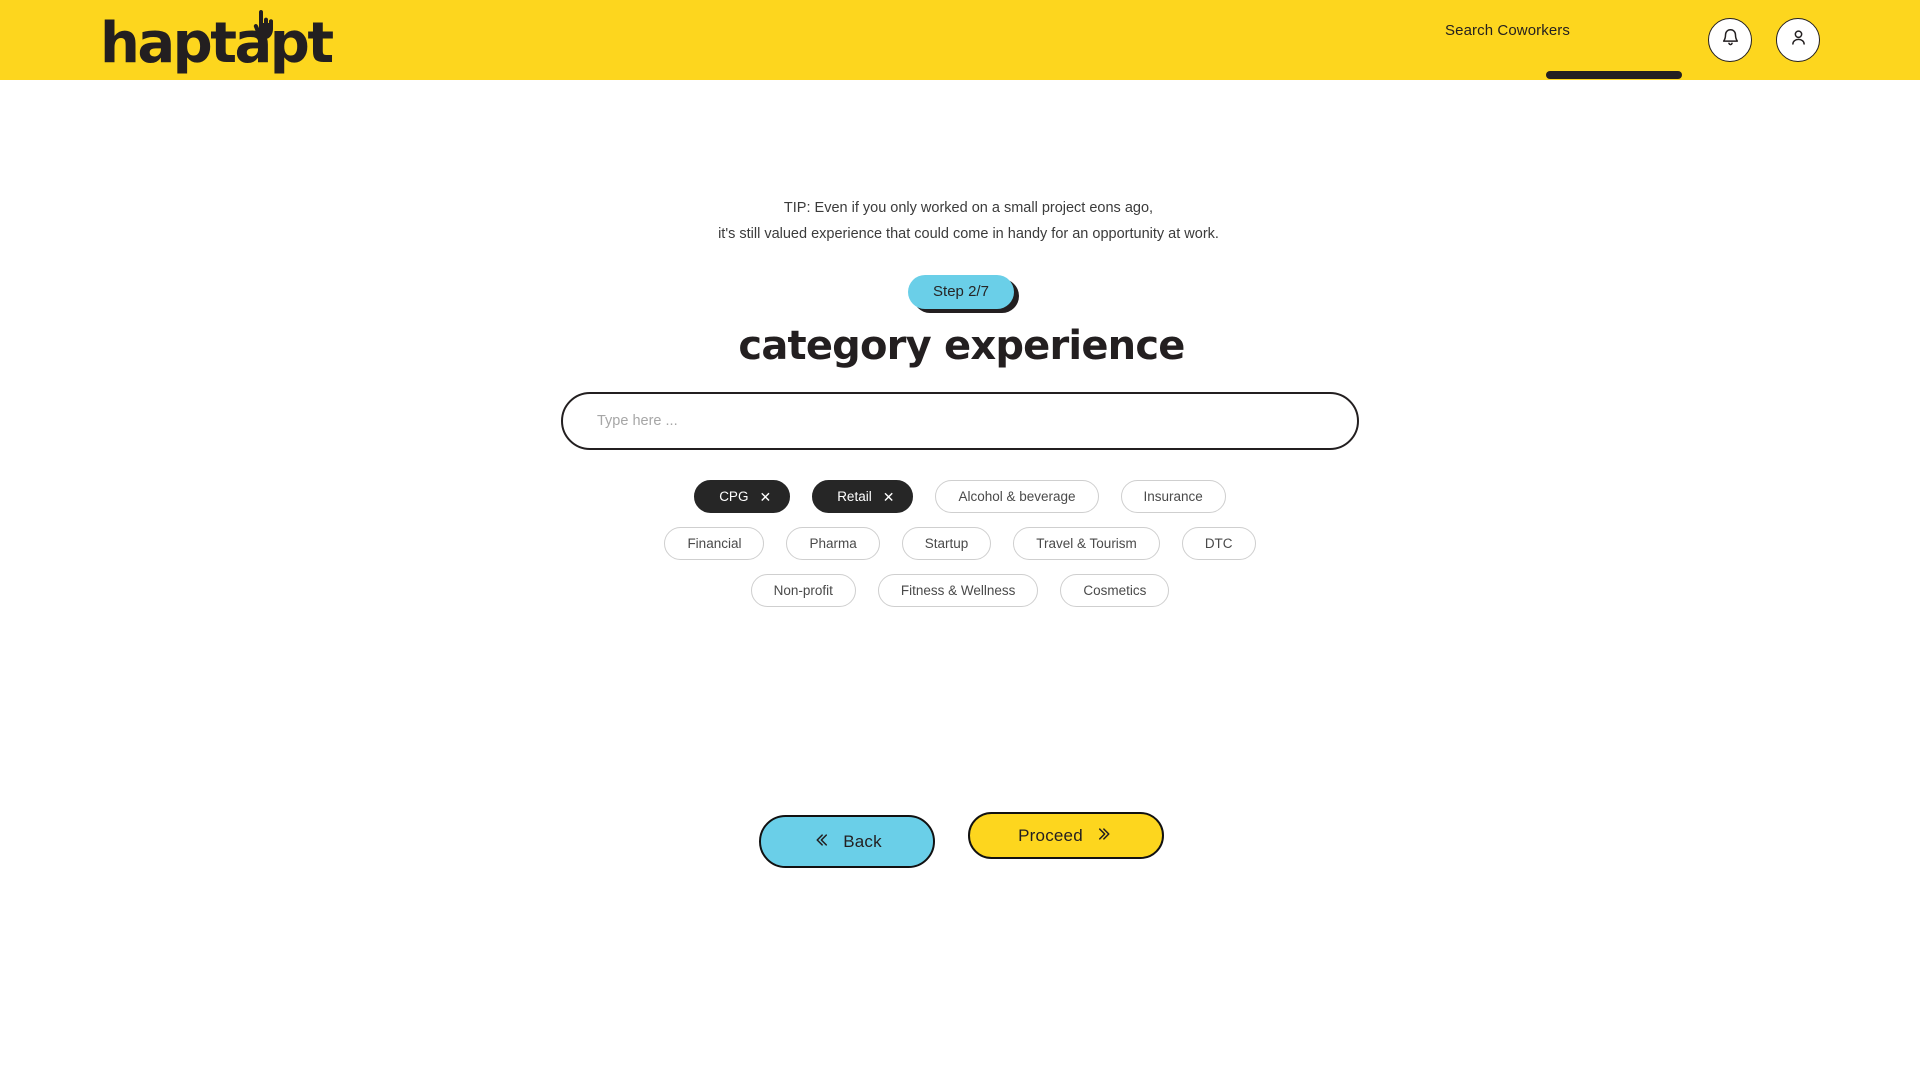  I want to click on chevron-double-right-icon, so click(1105, 835).